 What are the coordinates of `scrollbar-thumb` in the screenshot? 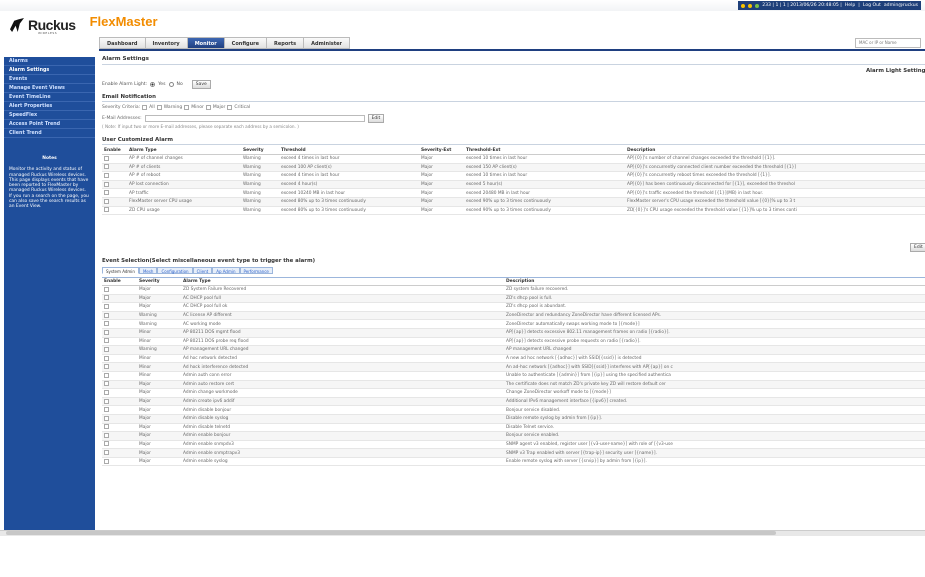 It's located at (391, 533).